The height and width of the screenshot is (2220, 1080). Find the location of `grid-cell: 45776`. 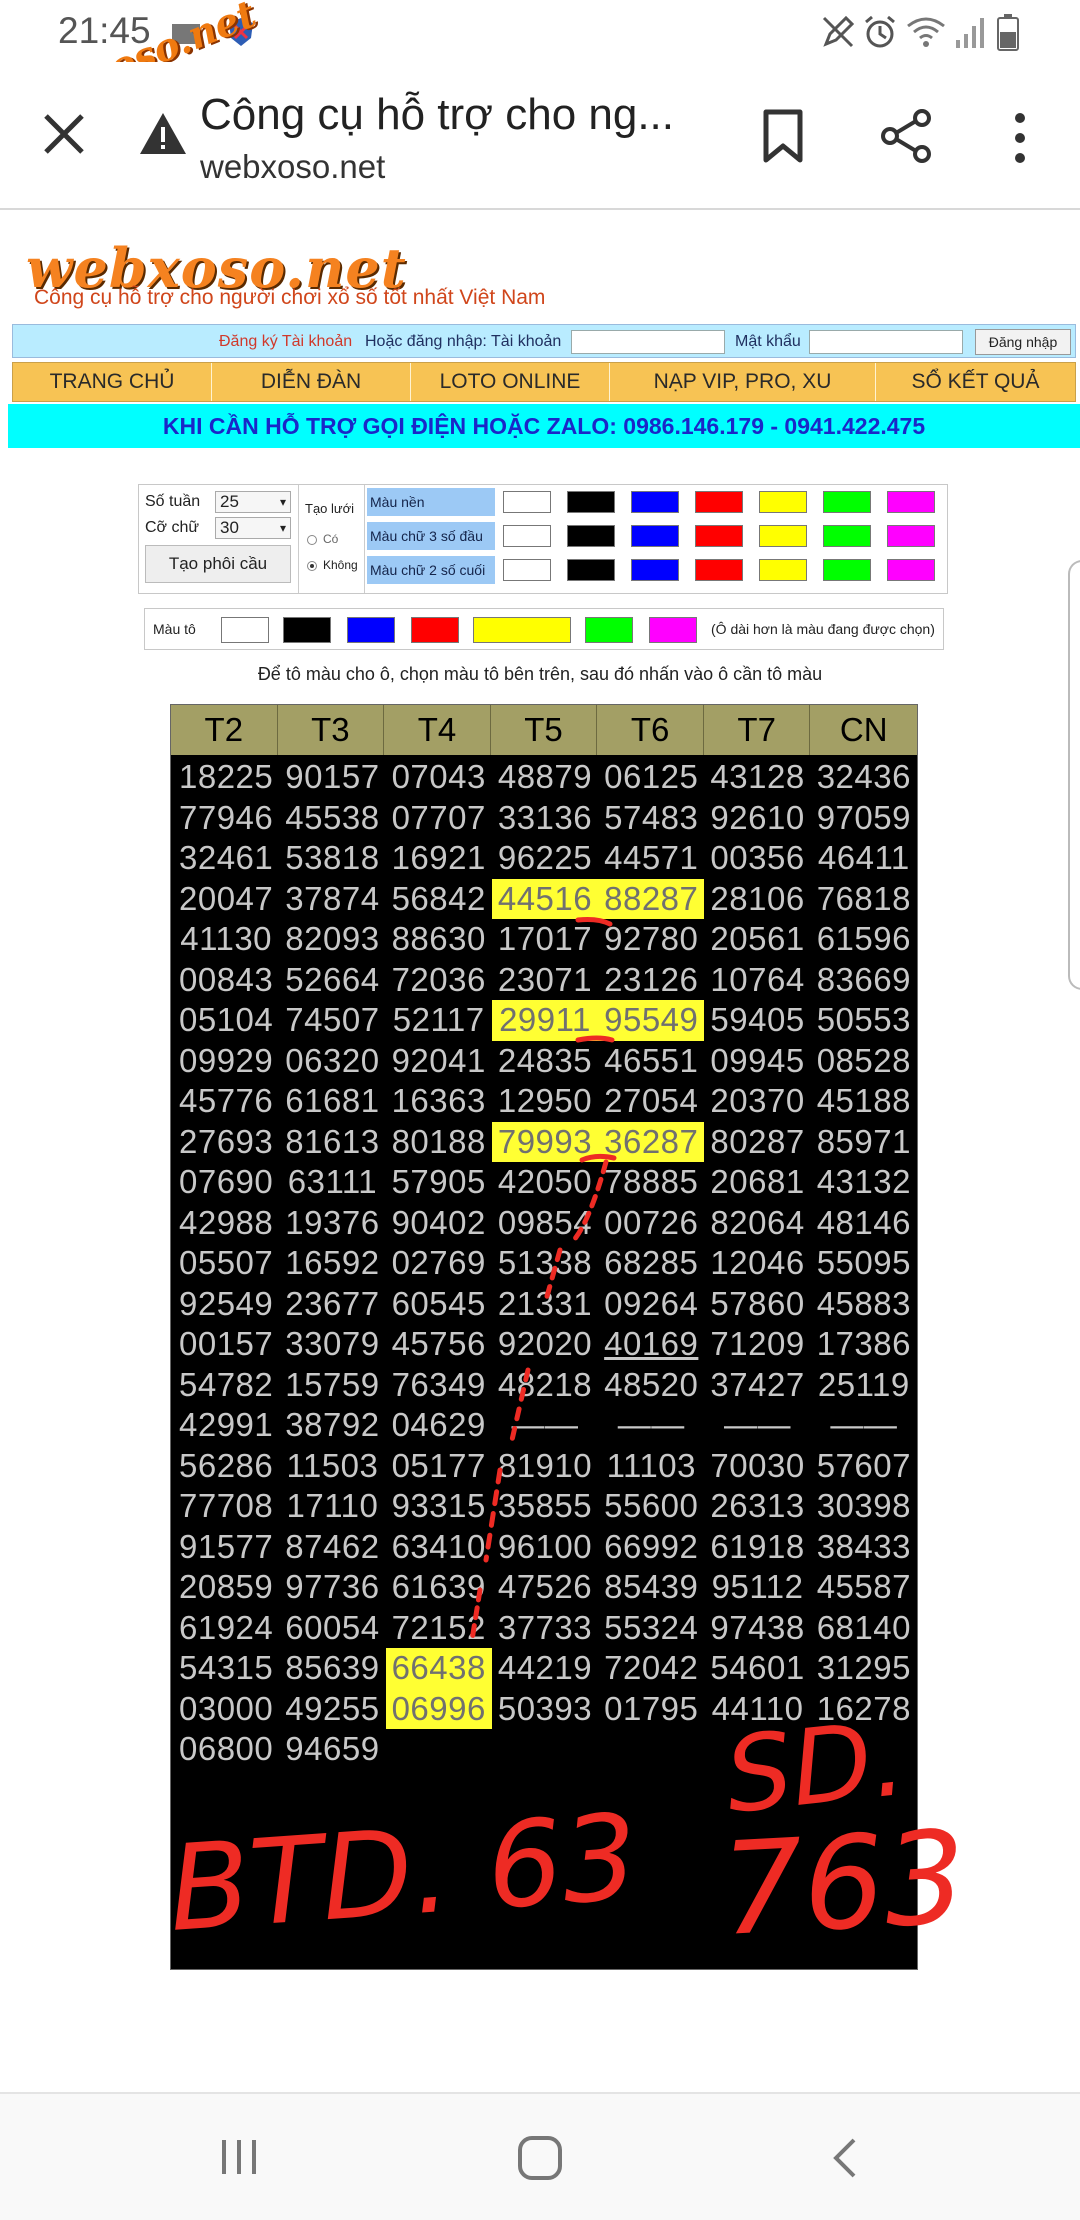

grid-cell: 45776 is located at coordinates (226, 1101).